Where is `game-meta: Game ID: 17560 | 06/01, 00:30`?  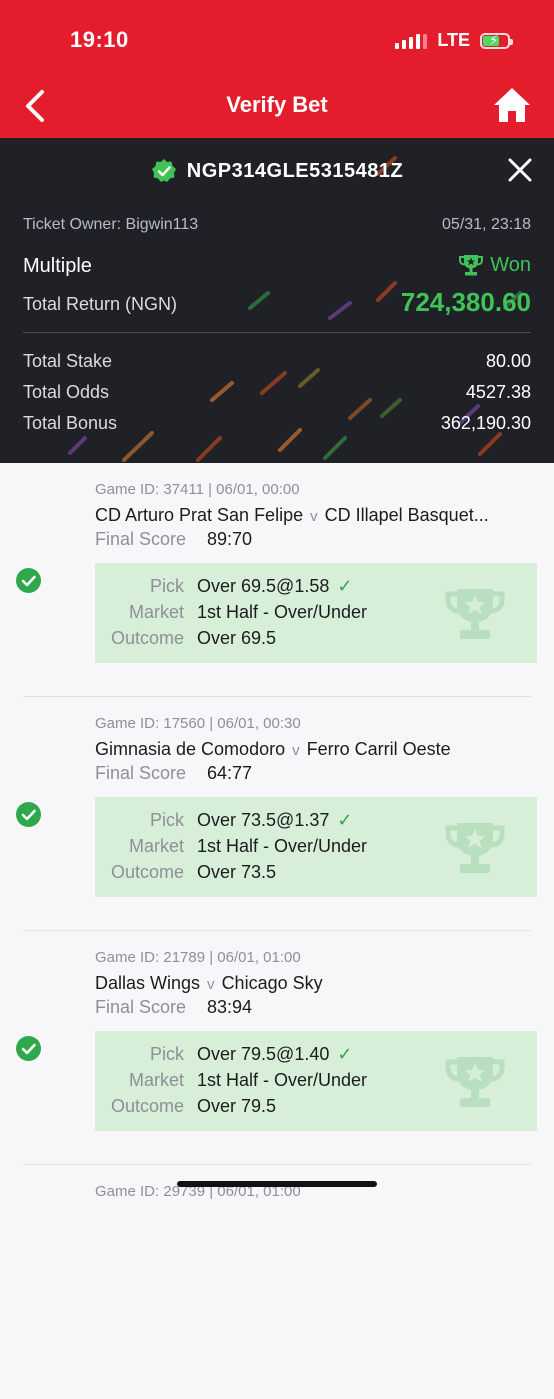
game-meta: Game ID: 17560 | 06/01, 00:30 is located at coordinates (198, 723).